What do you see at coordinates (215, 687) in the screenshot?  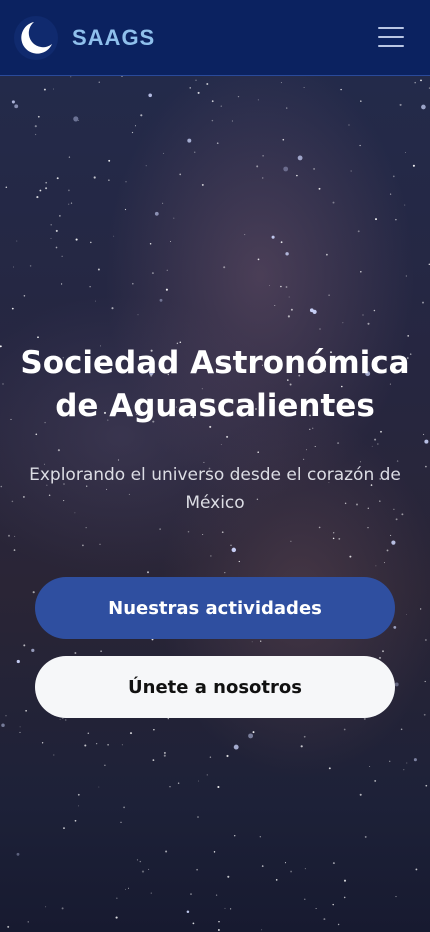 I see `join-us-button: Únete a nosotros` at bounding box center [215, 687].